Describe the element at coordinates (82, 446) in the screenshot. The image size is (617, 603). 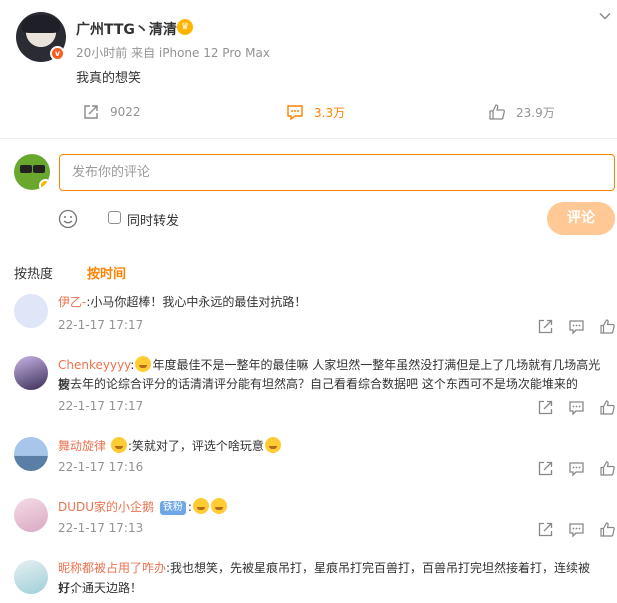
I see `comment-username: 舞动旋律` at that location.